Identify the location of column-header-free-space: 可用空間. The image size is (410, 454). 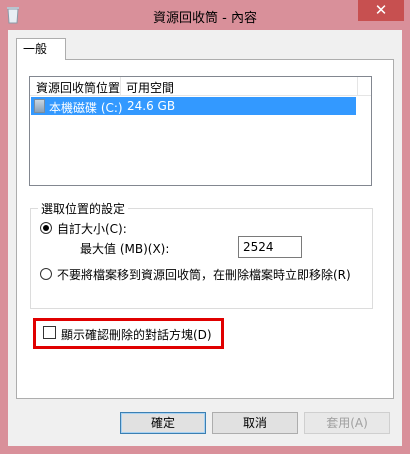
(150, 87).